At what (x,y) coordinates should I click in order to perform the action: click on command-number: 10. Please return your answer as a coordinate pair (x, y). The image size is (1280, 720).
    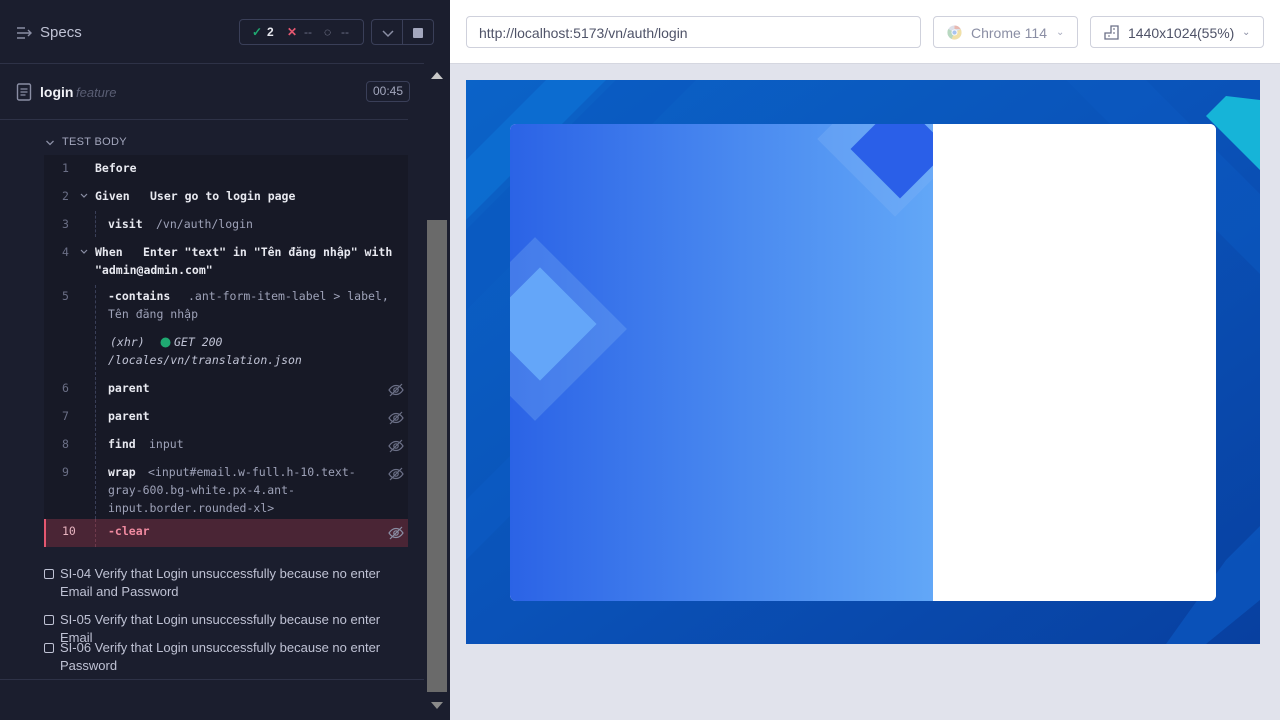
    Looking at the image, I should click on (69, 531).